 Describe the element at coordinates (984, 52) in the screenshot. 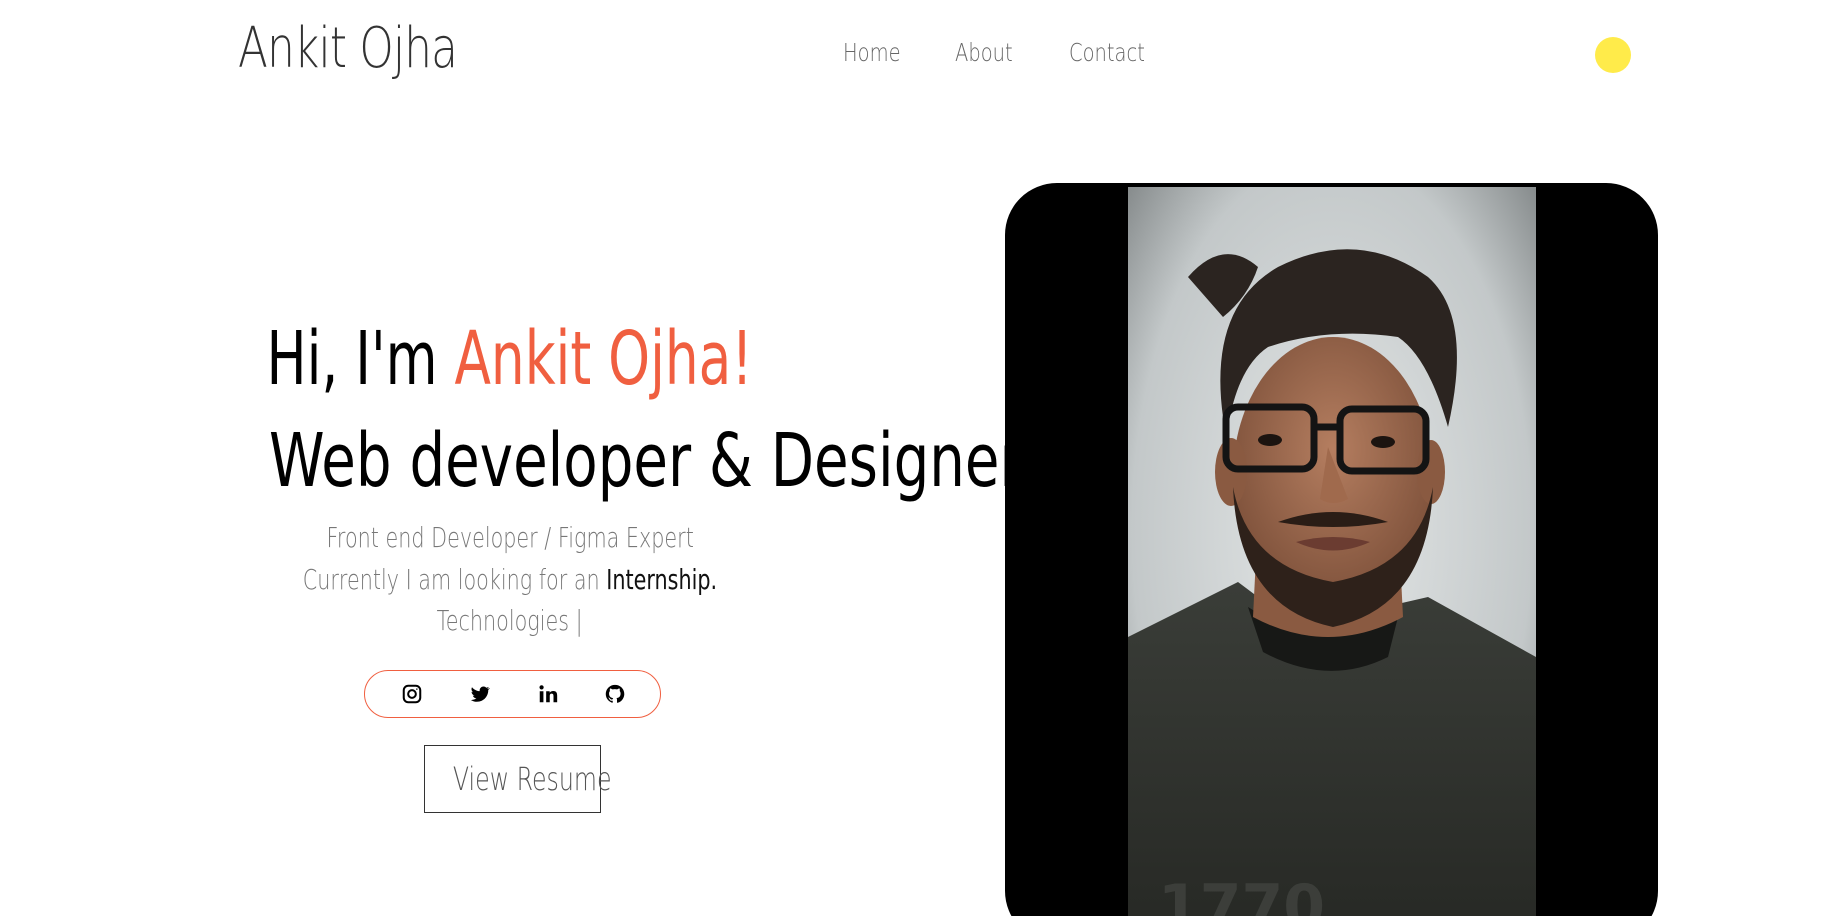

I see `nav-about-link: About` at that location.